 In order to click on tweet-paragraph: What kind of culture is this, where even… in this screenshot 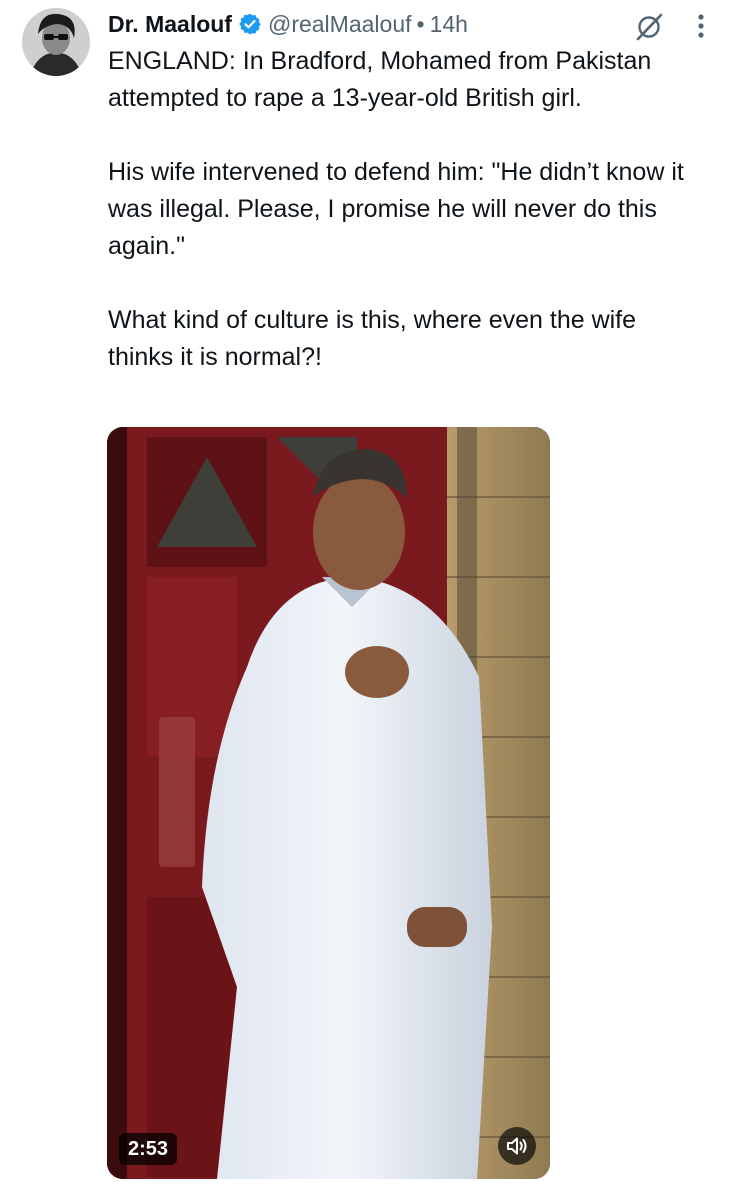, I will do `click(372, 338)`.